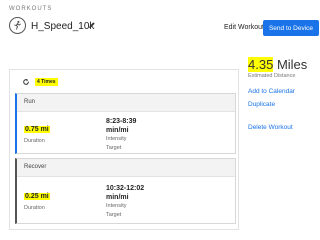 This screenshot has width=320, height=240. What do you see at coordinates (17, 25) in the screenshot?
I see `runner-icon` at bounding box center [17, 25].